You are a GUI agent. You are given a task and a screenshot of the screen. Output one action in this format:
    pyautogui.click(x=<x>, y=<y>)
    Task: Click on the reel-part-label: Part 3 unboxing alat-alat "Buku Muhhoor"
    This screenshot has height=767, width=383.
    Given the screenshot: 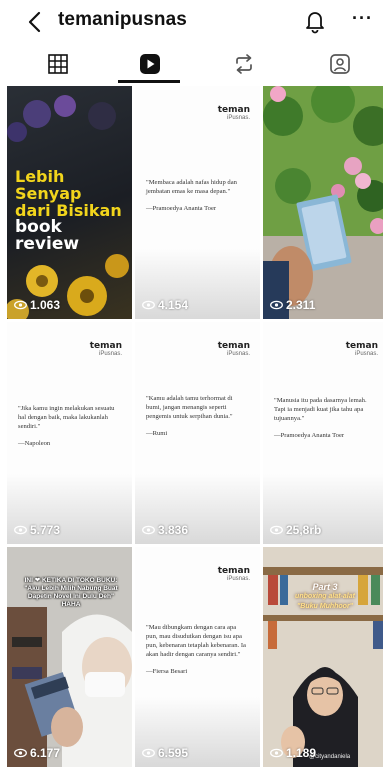 What is the action you would take?
    pyautogui.click(x=325, y=597)
    